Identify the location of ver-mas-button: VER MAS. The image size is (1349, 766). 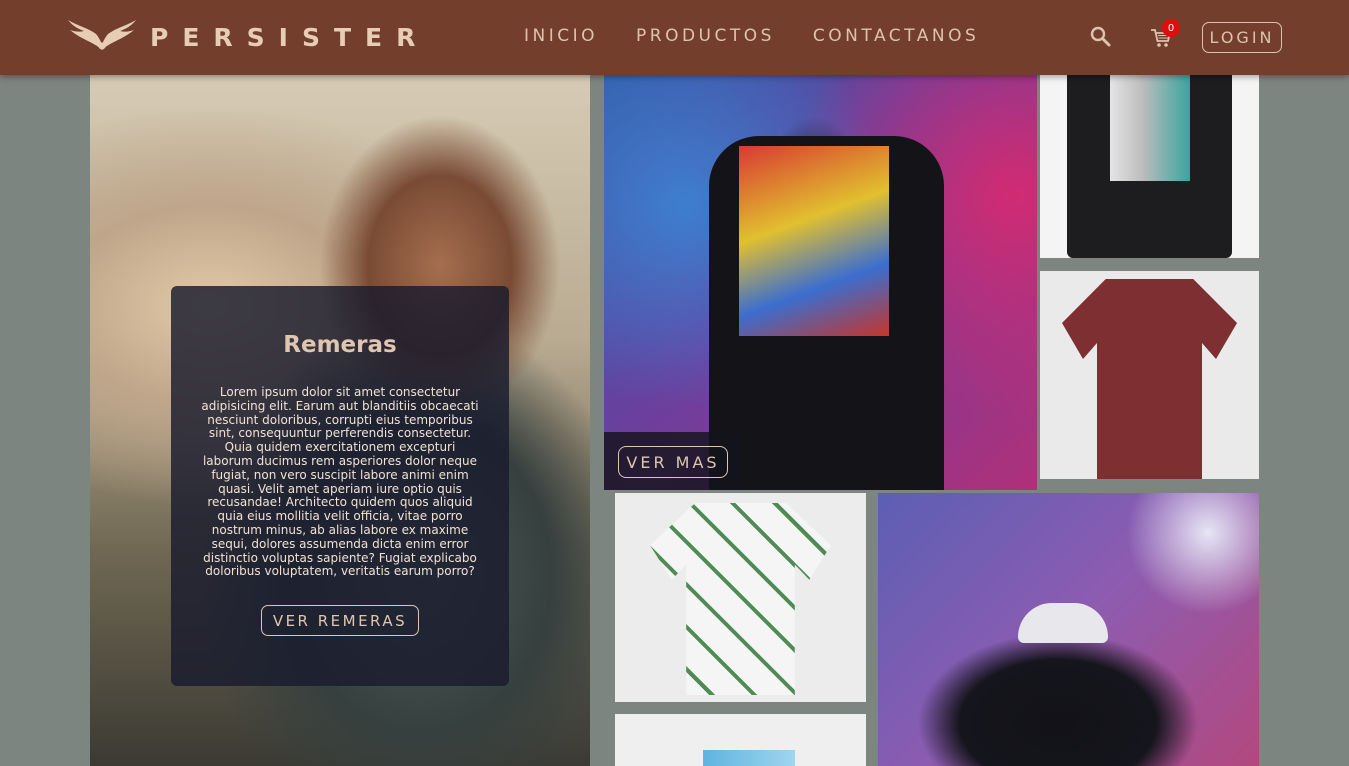
(673, 462).